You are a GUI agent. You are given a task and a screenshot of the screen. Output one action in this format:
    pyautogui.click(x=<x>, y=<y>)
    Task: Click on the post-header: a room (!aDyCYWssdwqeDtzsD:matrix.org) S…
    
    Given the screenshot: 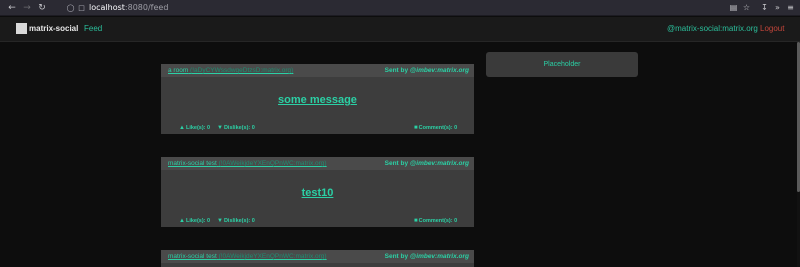 What is the action you would take?
    pyautogui.click(x=317, y=70)
    